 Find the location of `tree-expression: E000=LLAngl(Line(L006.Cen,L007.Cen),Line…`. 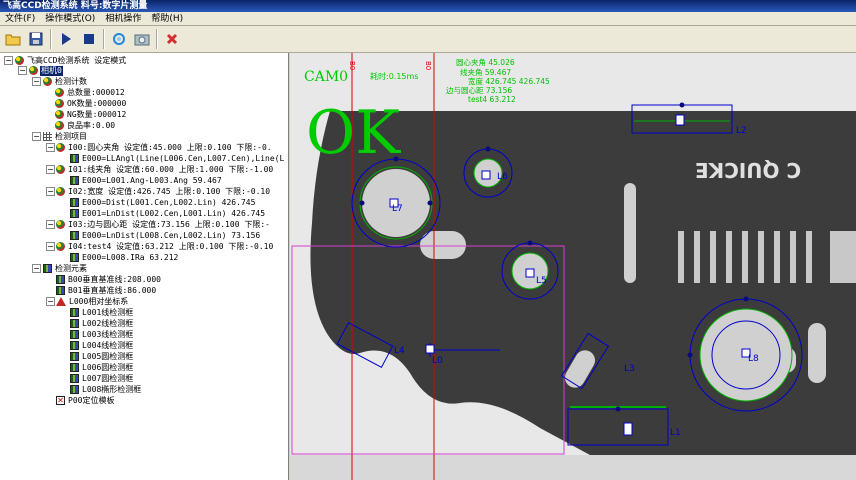

tree-expression: E000=LLAngl(Line(L006.Cen,L007.Cen),Line… is located at coordinates (177, 158).